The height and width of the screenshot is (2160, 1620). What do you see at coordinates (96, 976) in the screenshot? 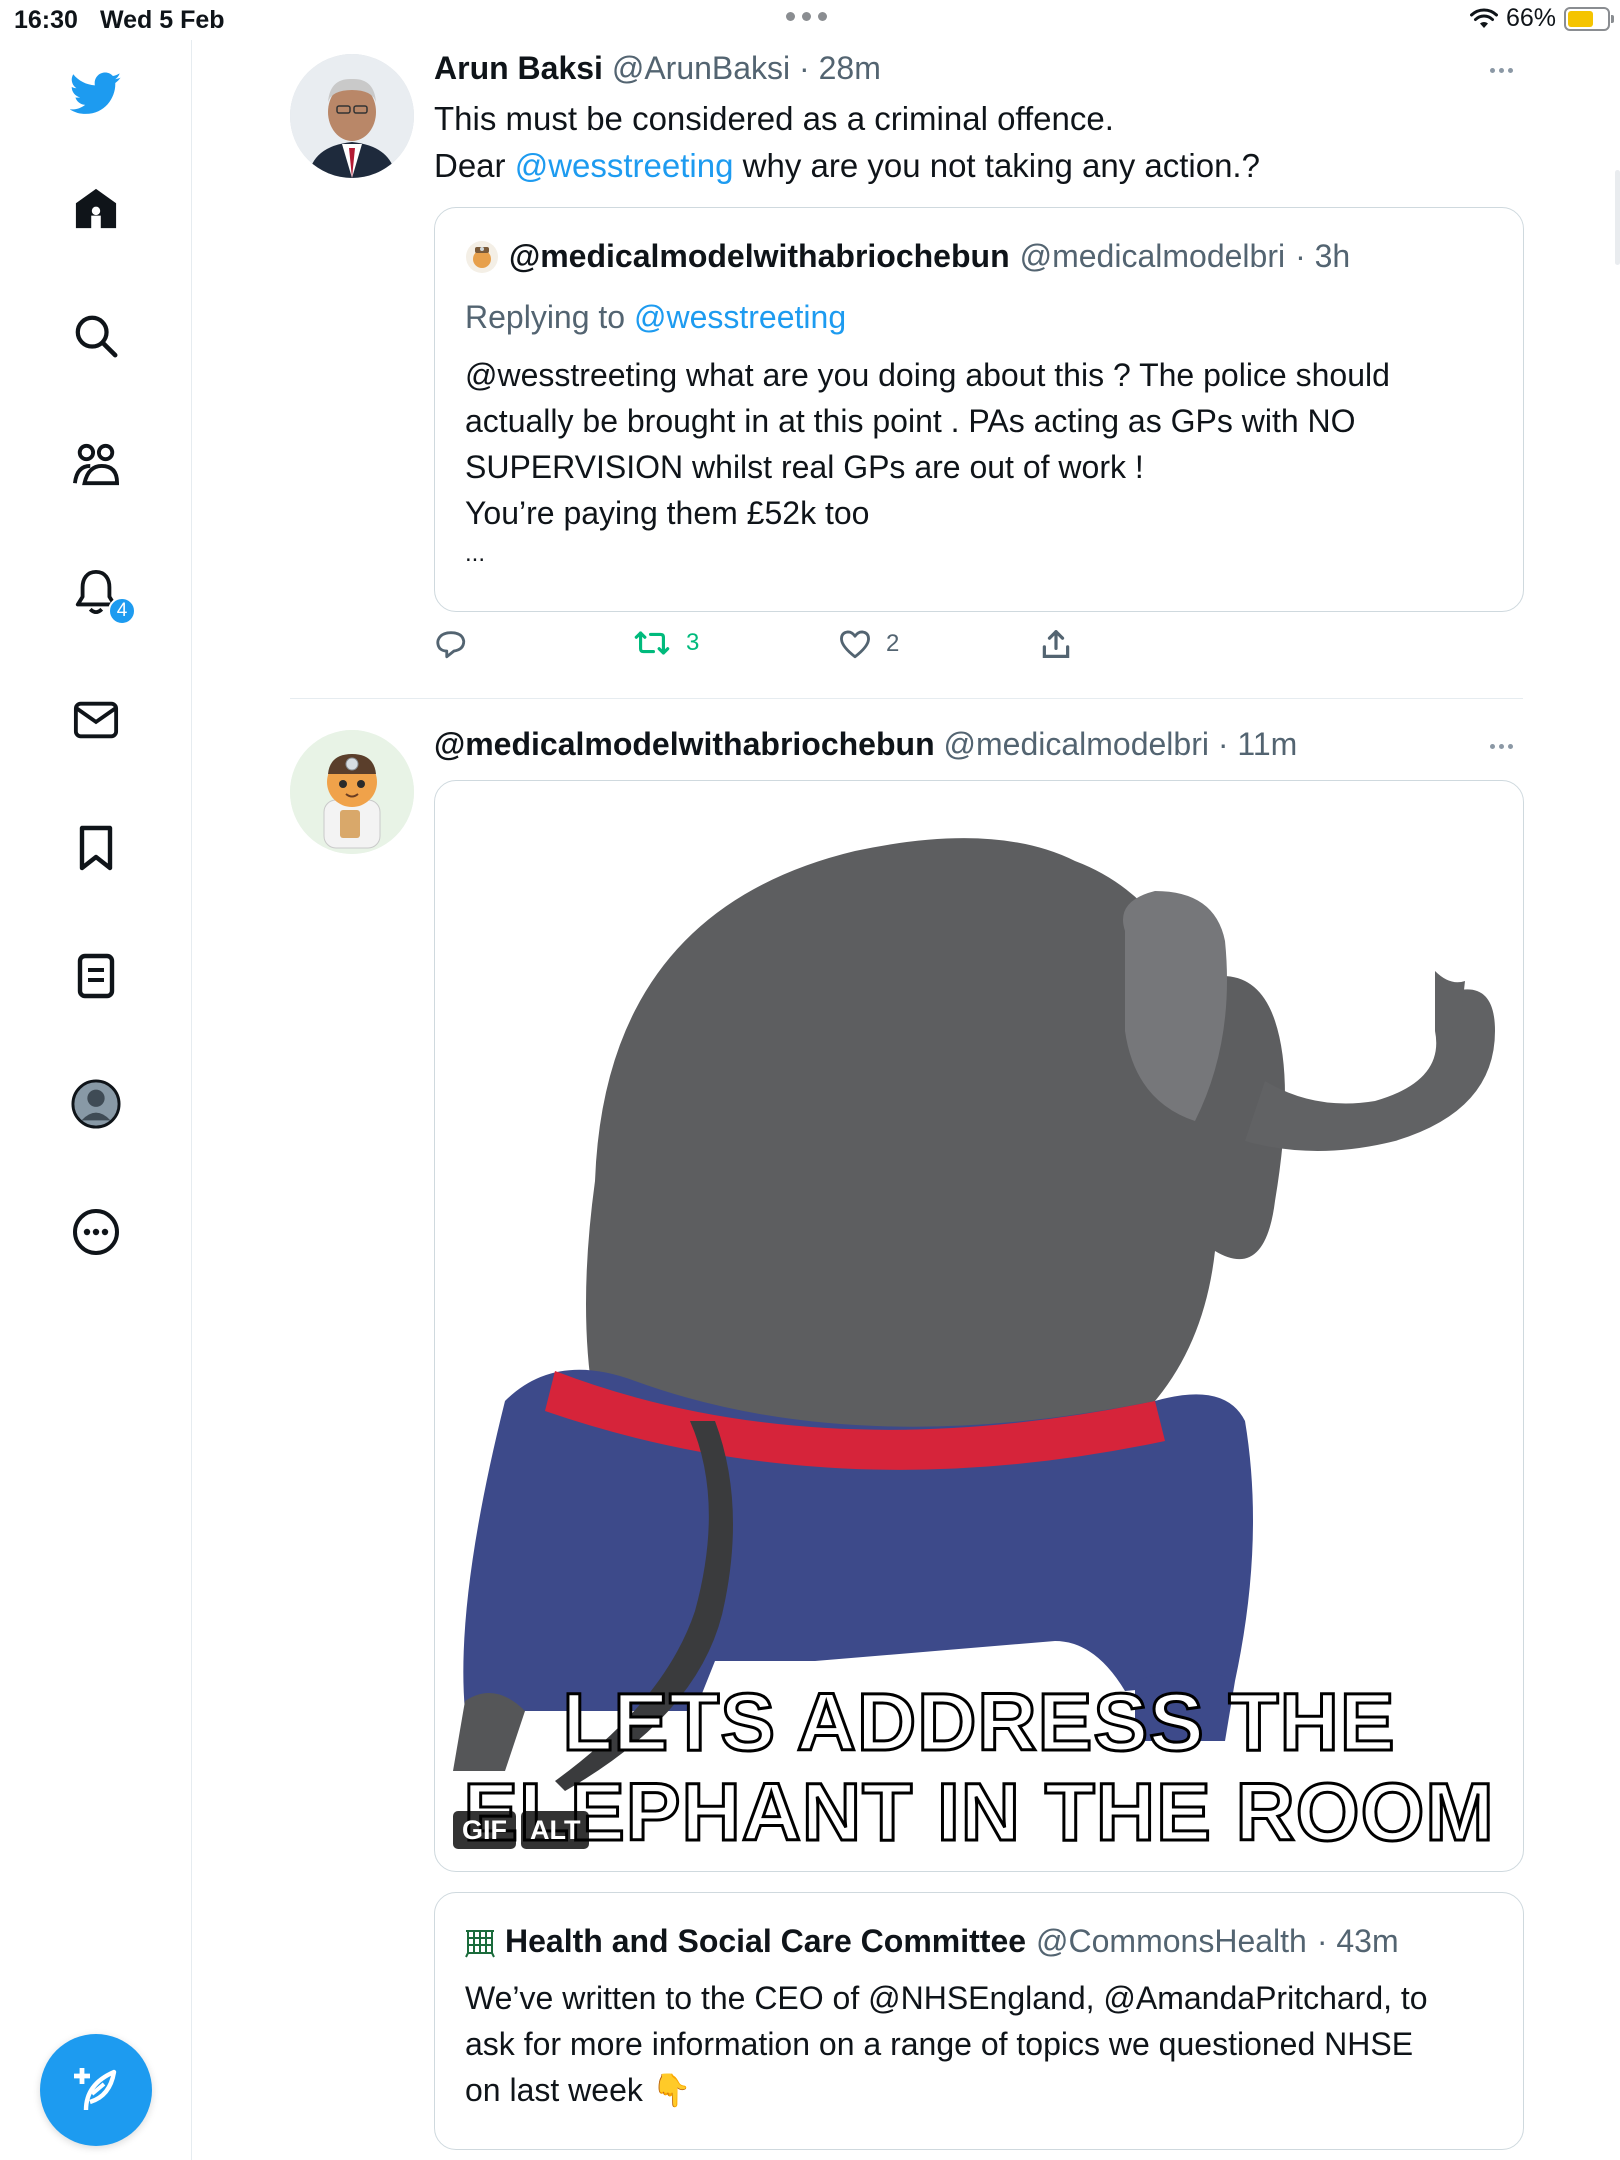
I see `lists-icon` at bounding box center [96, 976].